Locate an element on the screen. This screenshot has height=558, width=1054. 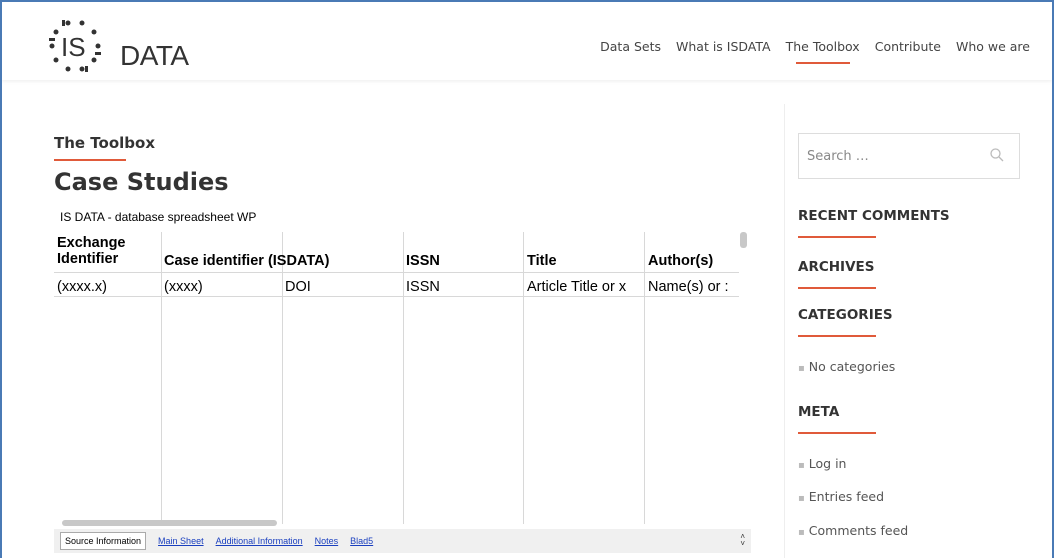
nav-contribute: Contribute is located at coordinates (908, 46).